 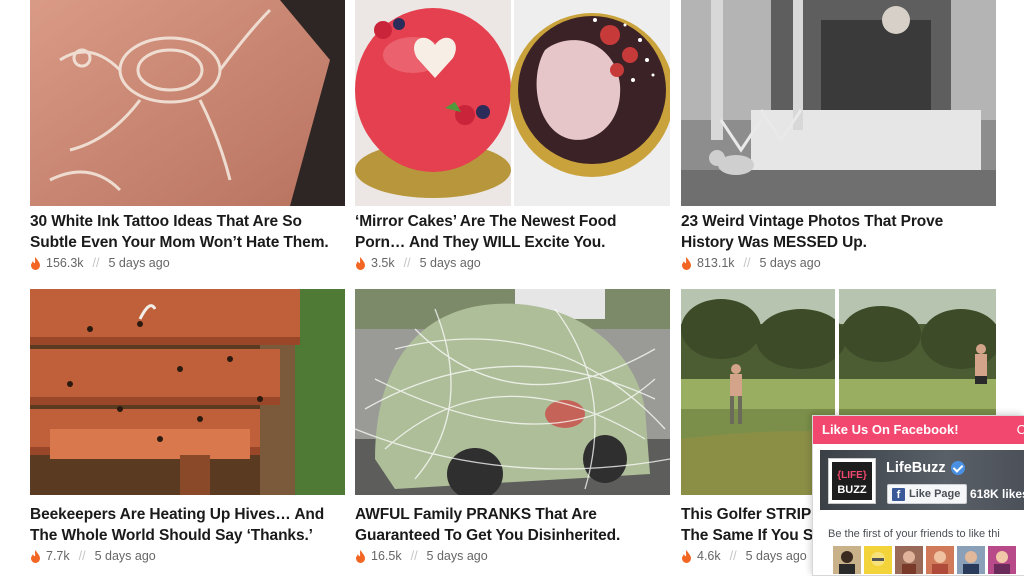 What do you see at coordinates (386, 556) in the screenshot?
I see `view-count: 16.5k` at bounding box center [386, 556].